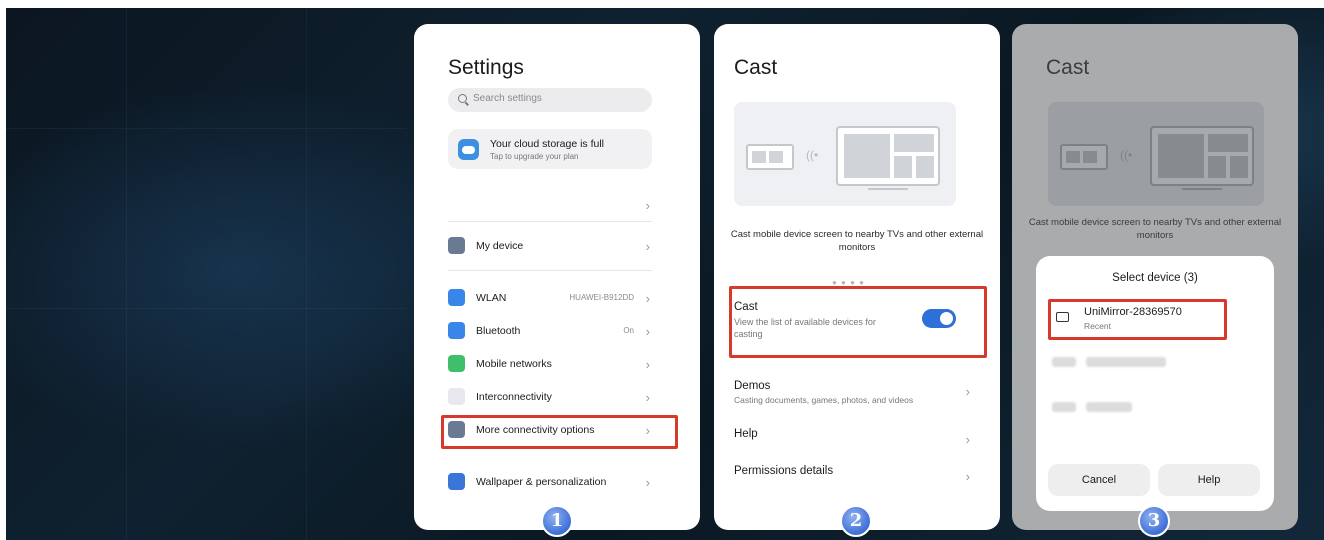  Describe the element at coordinates (557, 521) in the screenshot. I see `step-badge: 1` at that location.